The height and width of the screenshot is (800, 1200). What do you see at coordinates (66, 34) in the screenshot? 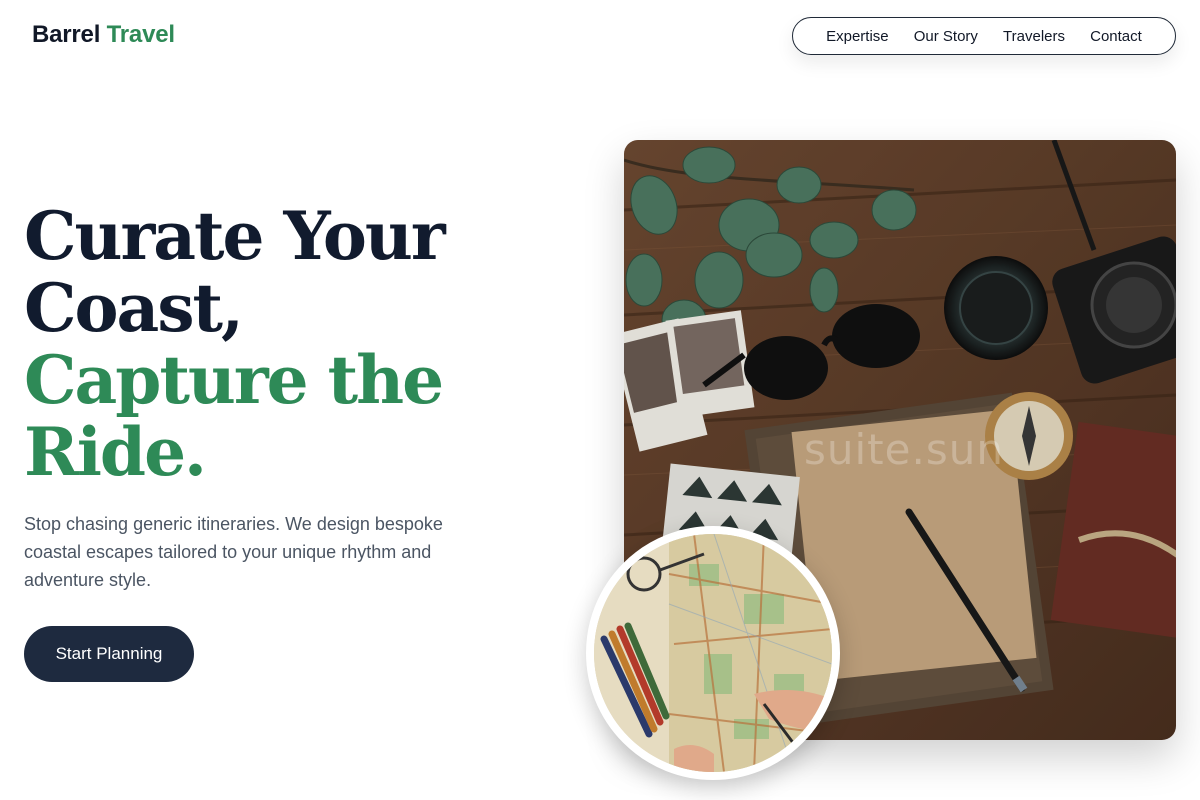
I see `brand-name-part1: Barrel` at bounding box center [66, 34].